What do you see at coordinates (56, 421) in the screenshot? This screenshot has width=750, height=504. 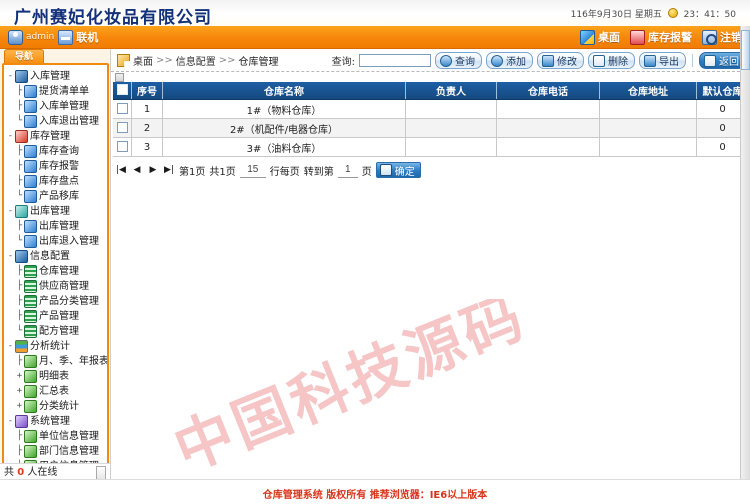 I see `sidebar-item-23: - 系统管理` at bounding box center [56, 421].